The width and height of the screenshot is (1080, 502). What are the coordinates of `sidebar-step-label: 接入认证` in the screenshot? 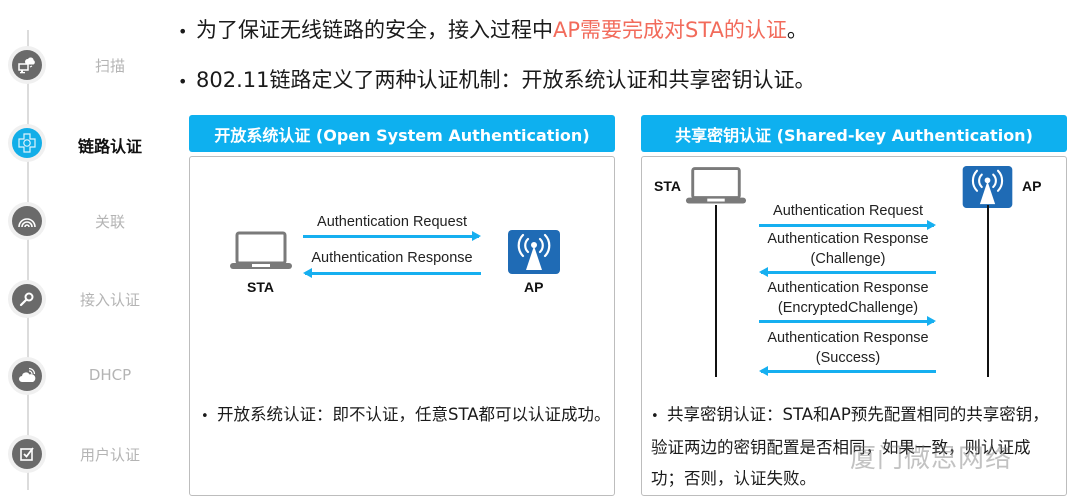 It's located at (109, 300).